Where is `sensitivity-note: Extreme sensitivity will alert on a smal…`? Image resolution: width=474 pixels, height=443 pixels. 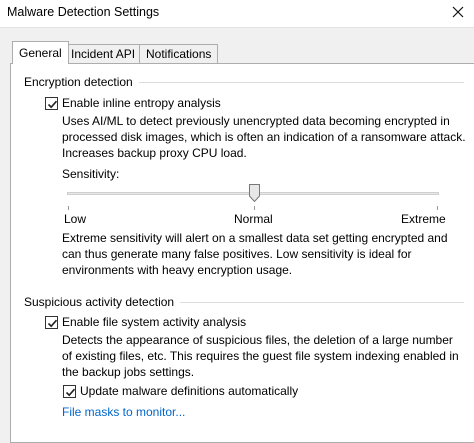 sensitivity-note: Extreme sensitivity will alert on a smal… is located at coordinates (255, 254).